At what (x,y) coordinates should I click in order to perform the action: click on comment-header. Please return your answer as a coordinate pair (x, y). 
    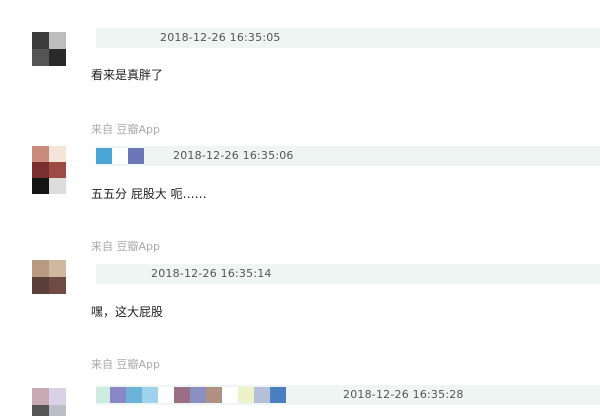
    Looking at the image, I should click on (348, 156).